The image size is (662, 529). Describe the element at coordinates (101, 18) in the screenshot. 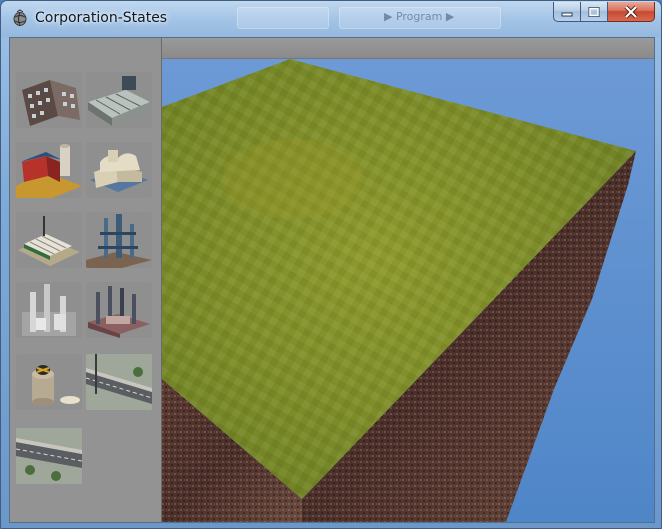

I see `window-title: Corporation-States` at that location.